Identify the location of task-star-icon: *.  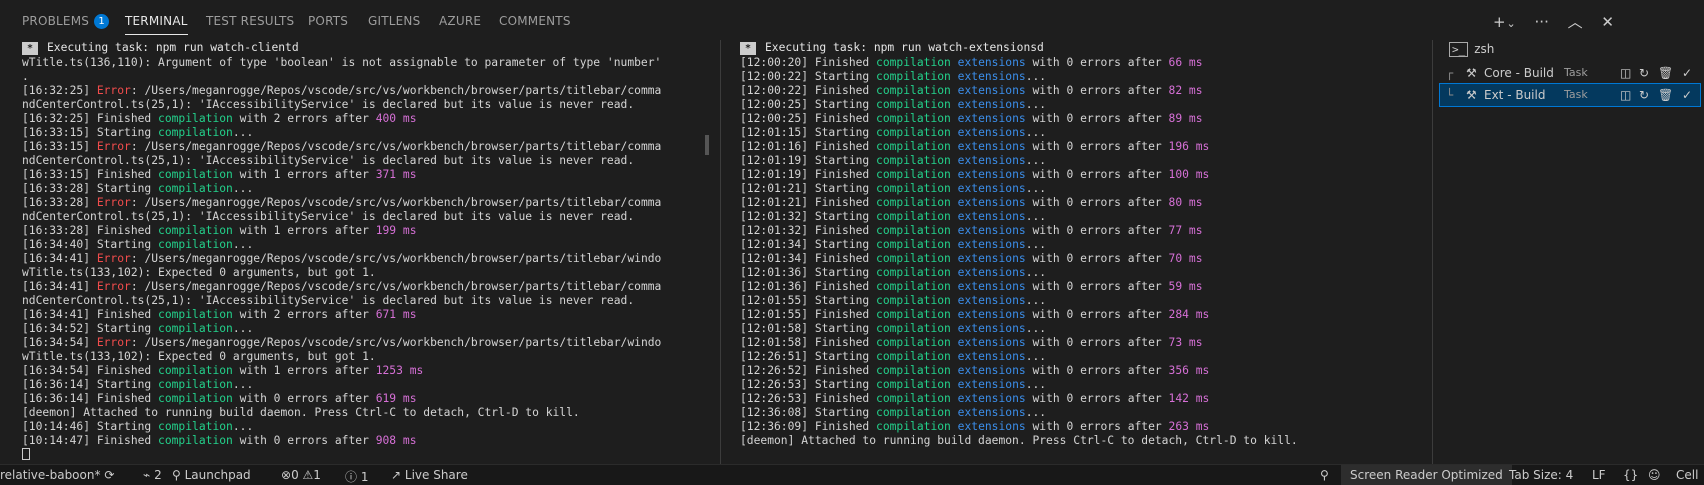
(748, 48).